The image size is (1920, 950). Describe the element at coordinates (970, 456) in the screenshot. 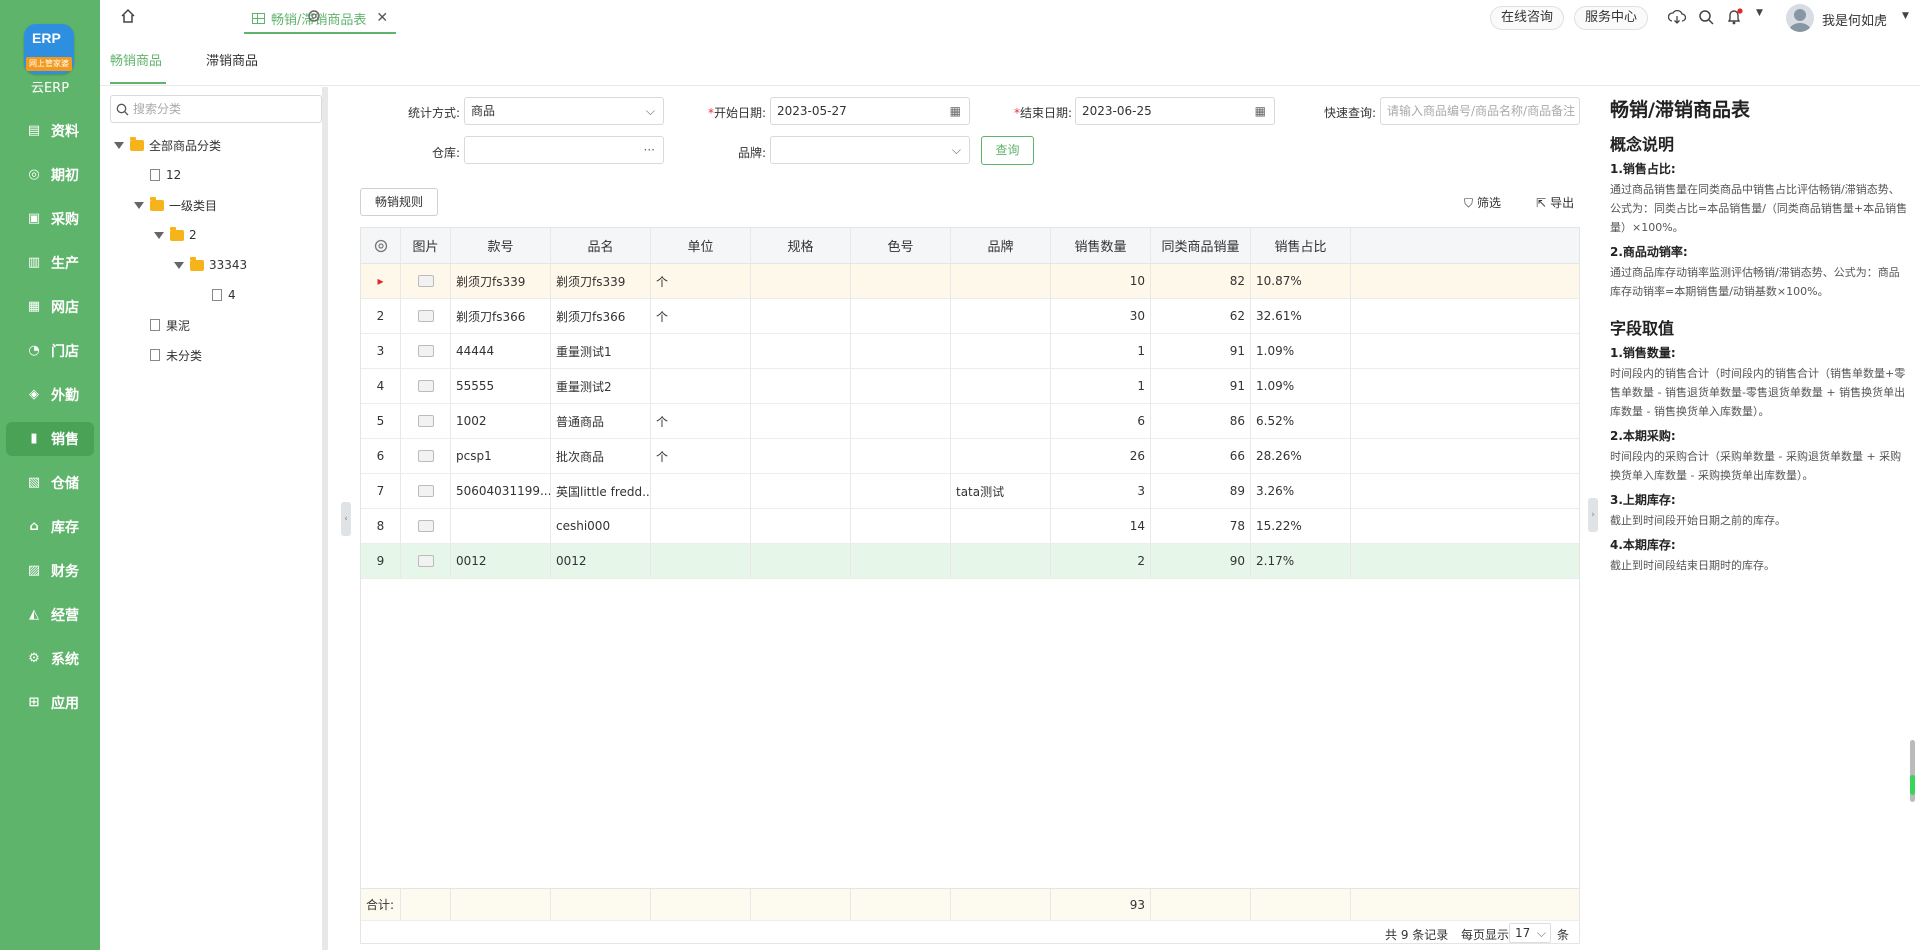

I see `table-row: 6 pcsp1 批次商品个 26 66 28.26%` at that location.